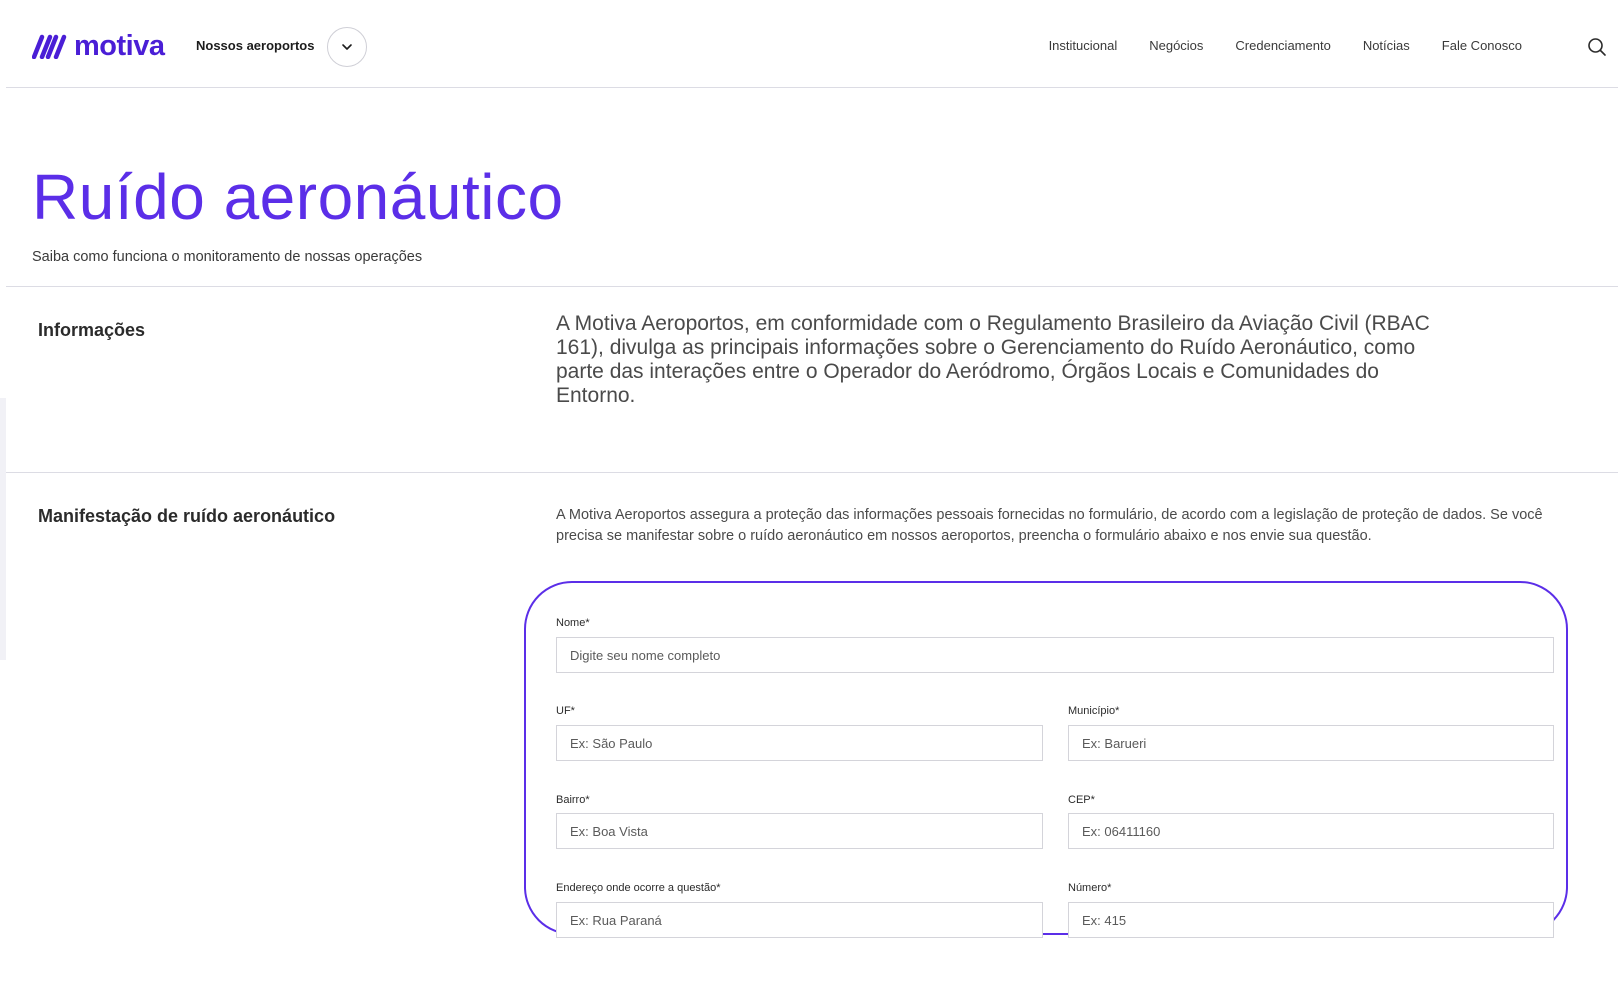 Image resolution: width=1618 pixels, height=982 pixels. What do you see at coordinates (255, 45) in the screenshot?
I see `airports-menu-label: Nossos aeroportos` at bounding box center [255, 45].